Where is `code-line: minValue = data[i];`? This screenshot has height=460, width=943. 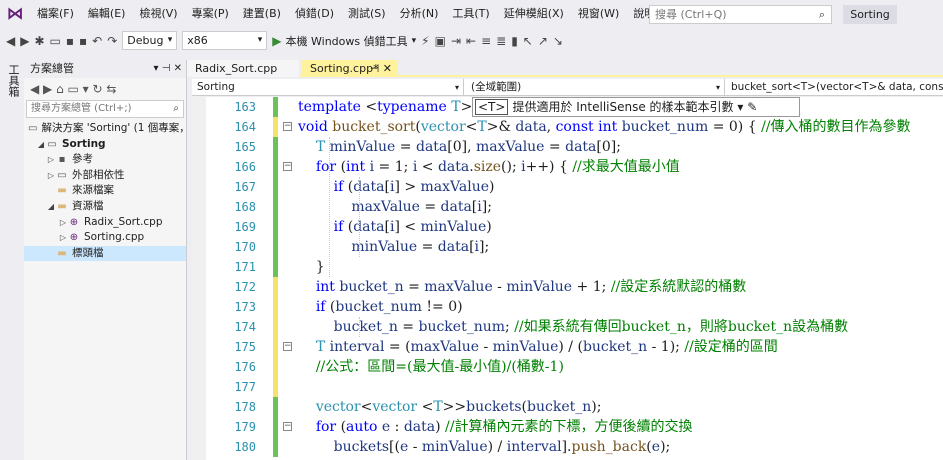 code-line: minValue = data[i]; is located at coordinates (393, 247).